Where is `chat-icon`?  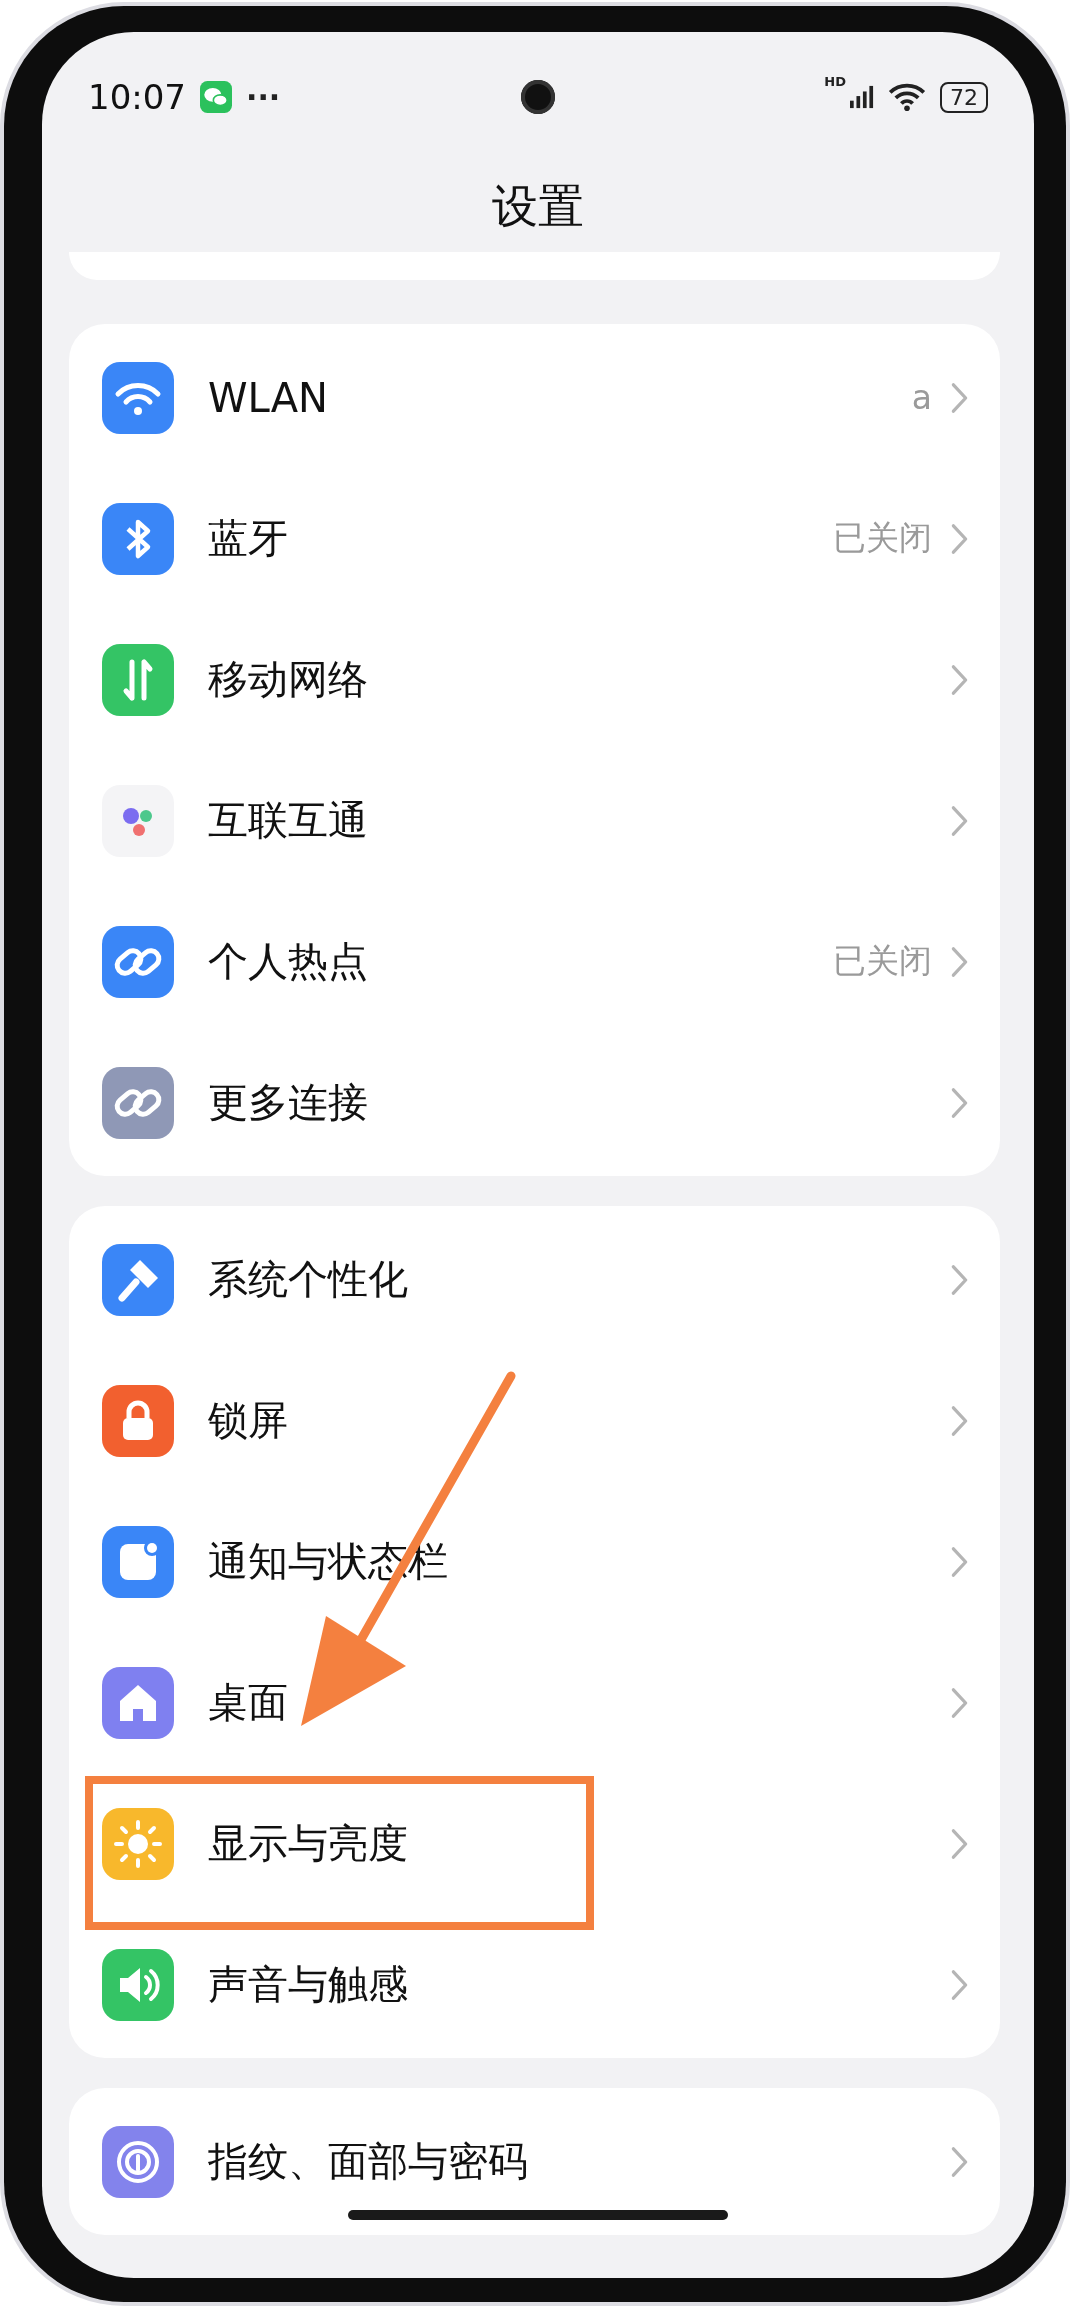 chat-icon is located at coordinates (216, 97).